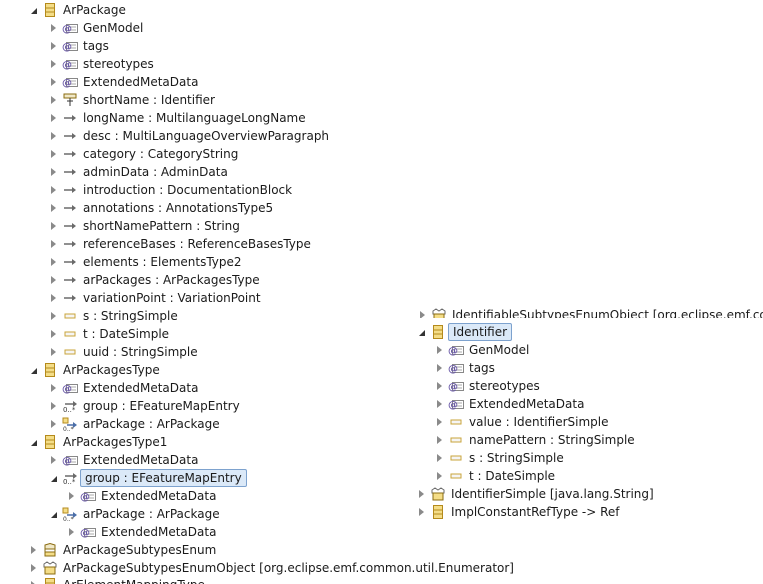  I want to click on tree-node-namepattern-stringsimple: namePattern : StringSimple, so click(534, 440).